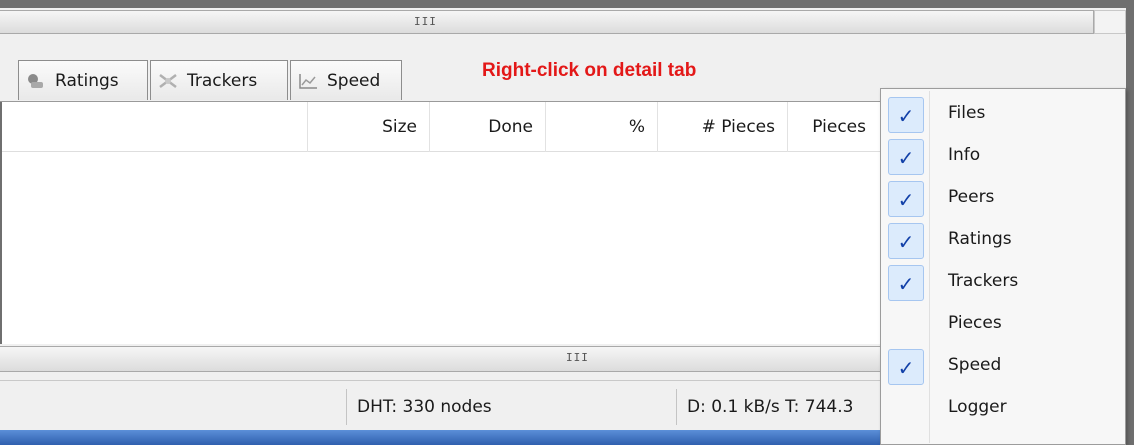 This screenshot has height=445, width=1134. I want to click on menu-item-ratings: ✓ Ratings, so click(1003, 242).